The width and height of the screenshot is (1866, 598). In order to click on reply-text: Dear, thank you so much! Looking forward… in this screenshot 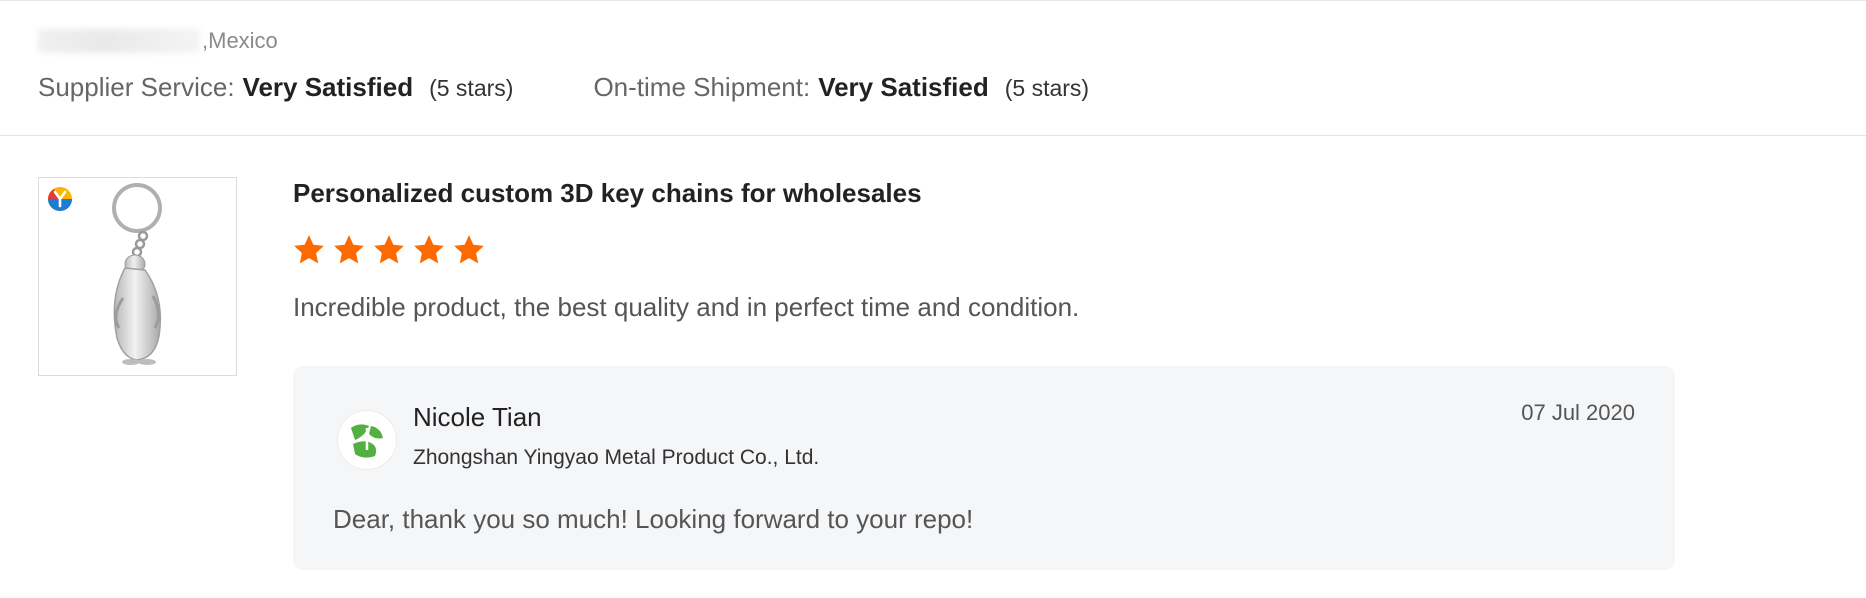, I will do `click(653, 519)`.